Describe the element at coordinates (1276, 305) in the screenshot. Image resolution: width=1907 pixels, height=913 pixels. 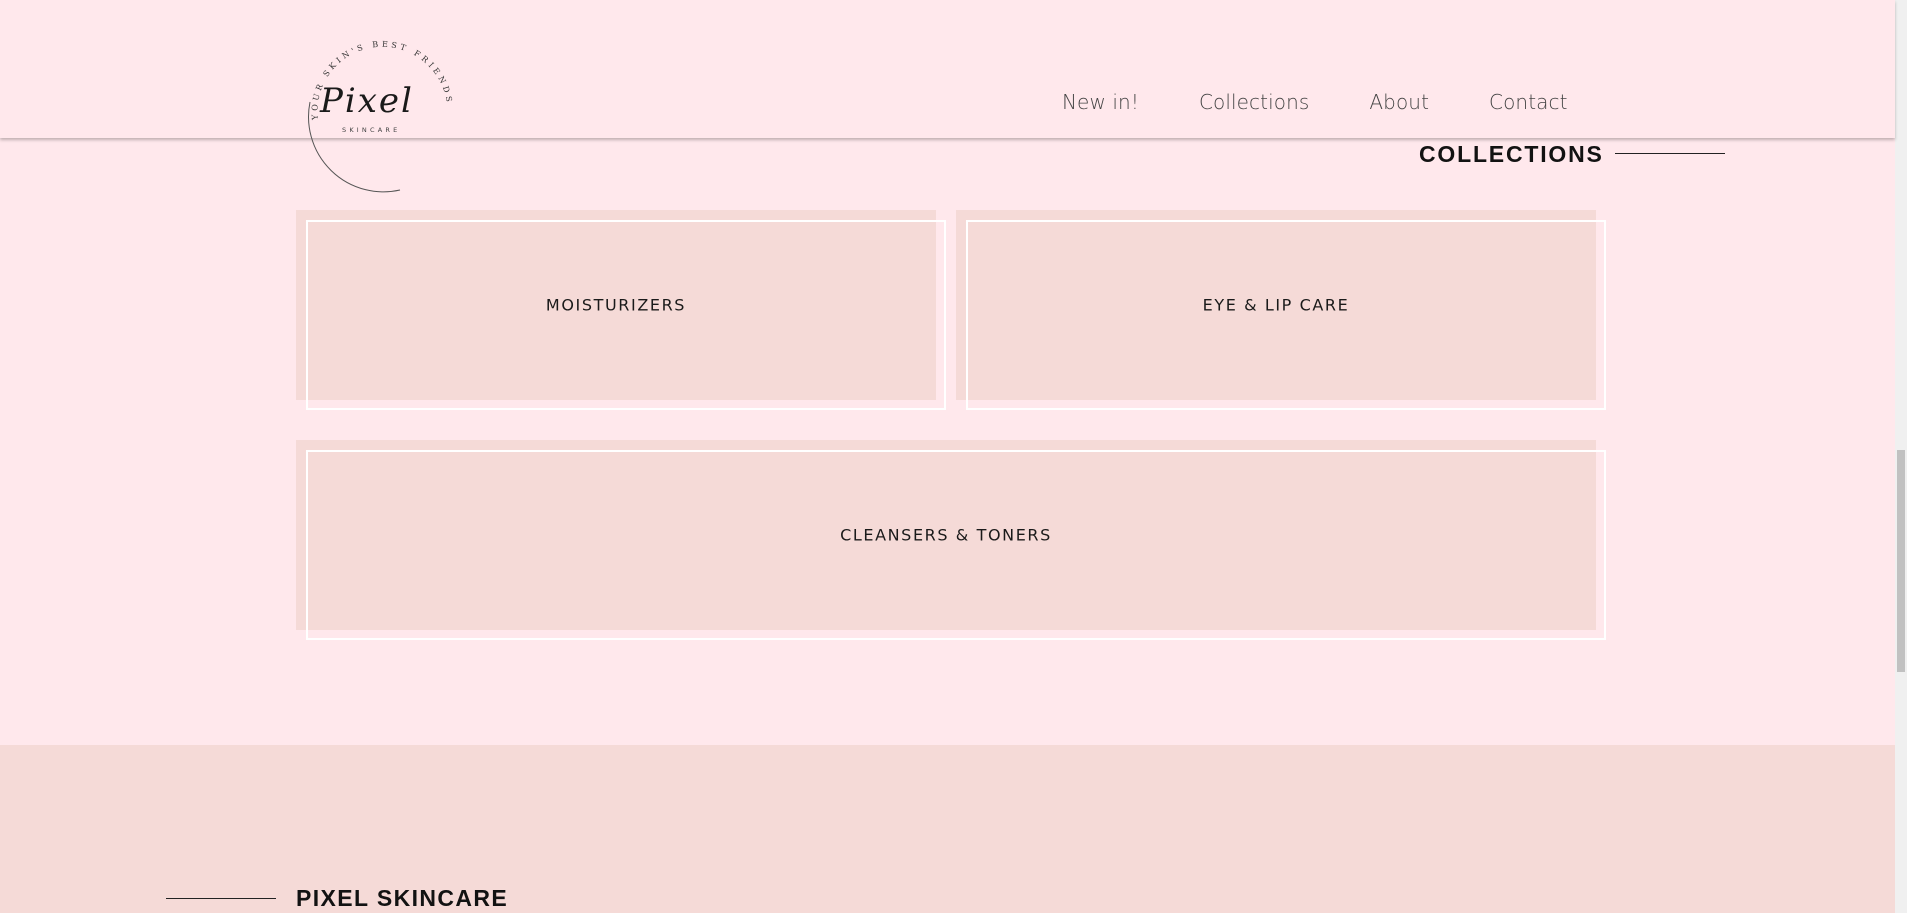
I see `card-label: EYE & LIP CARE` at that location.